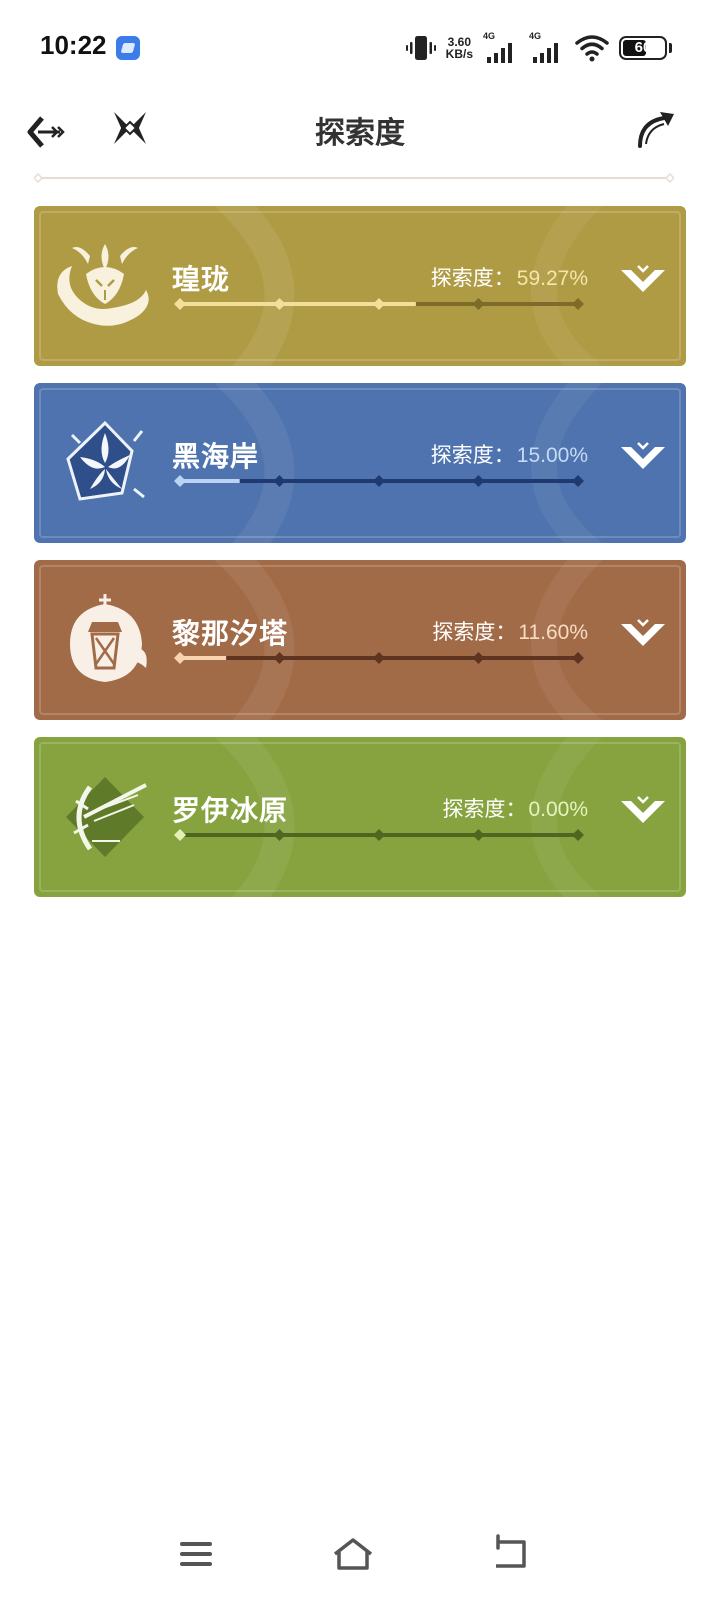  I want to click on ice-crest-emblem-icon, so click(106, 817).